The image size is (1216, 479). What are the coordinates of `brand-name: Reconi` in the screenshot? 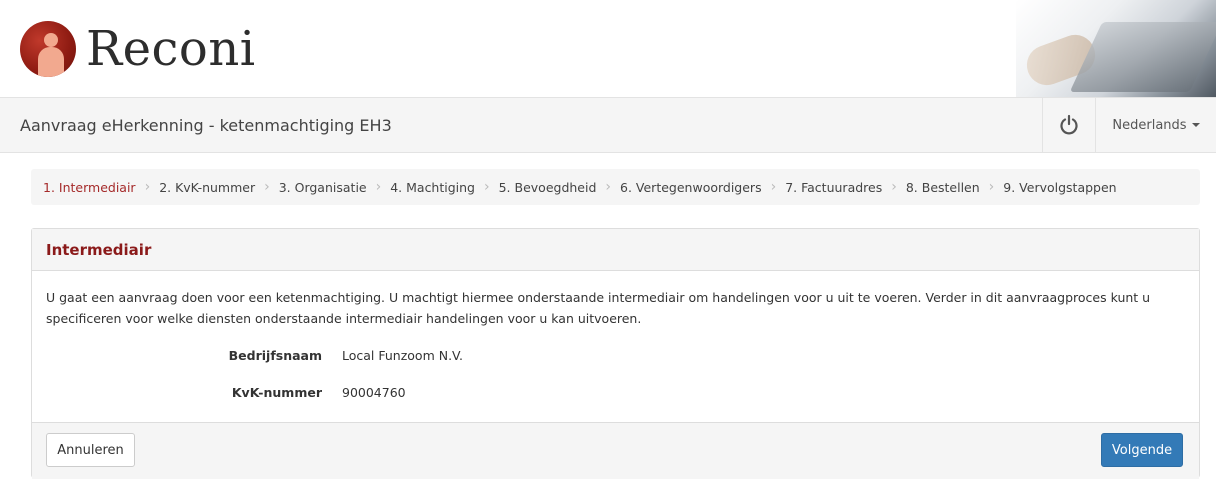 It's located at (171, 49).